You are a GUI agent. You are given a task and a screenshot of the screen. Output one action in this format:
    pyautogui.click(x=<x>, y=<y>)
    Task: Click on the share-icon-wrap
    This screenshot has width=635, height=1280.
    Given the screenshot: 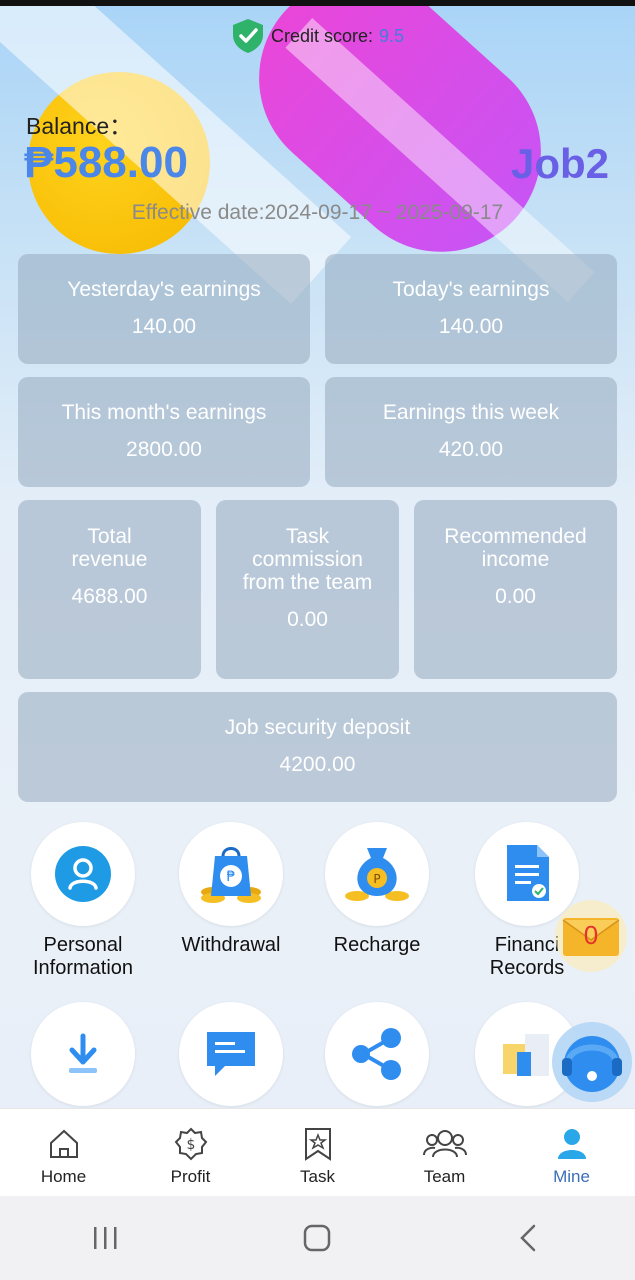 What is the action you would take?
    pyautogui.click(x=377, y=1054)
    